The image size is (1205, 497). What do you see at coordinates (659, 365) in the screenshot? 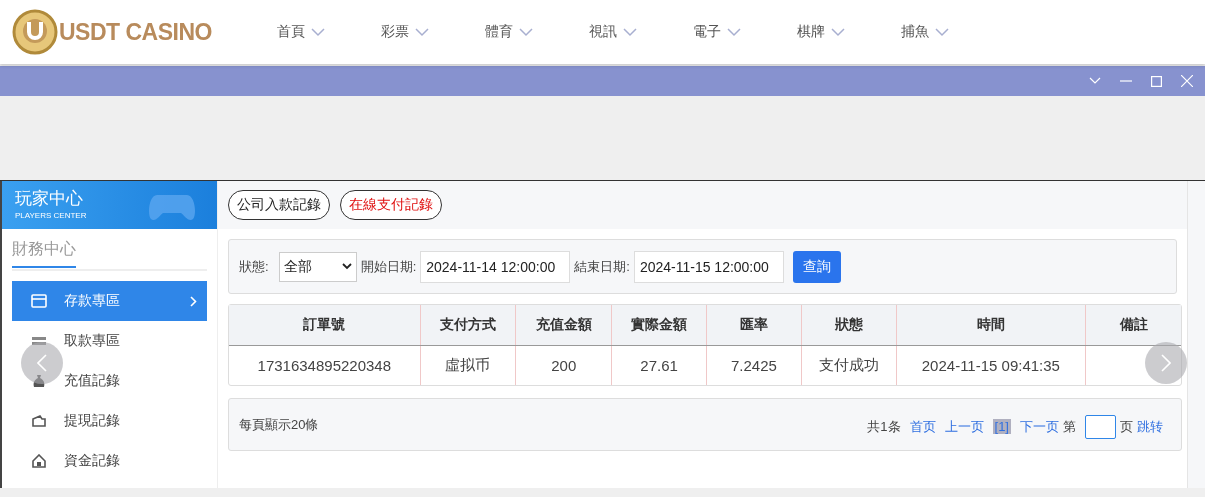
I see `table-cell: 27.61` at bounding box center [659, 365].